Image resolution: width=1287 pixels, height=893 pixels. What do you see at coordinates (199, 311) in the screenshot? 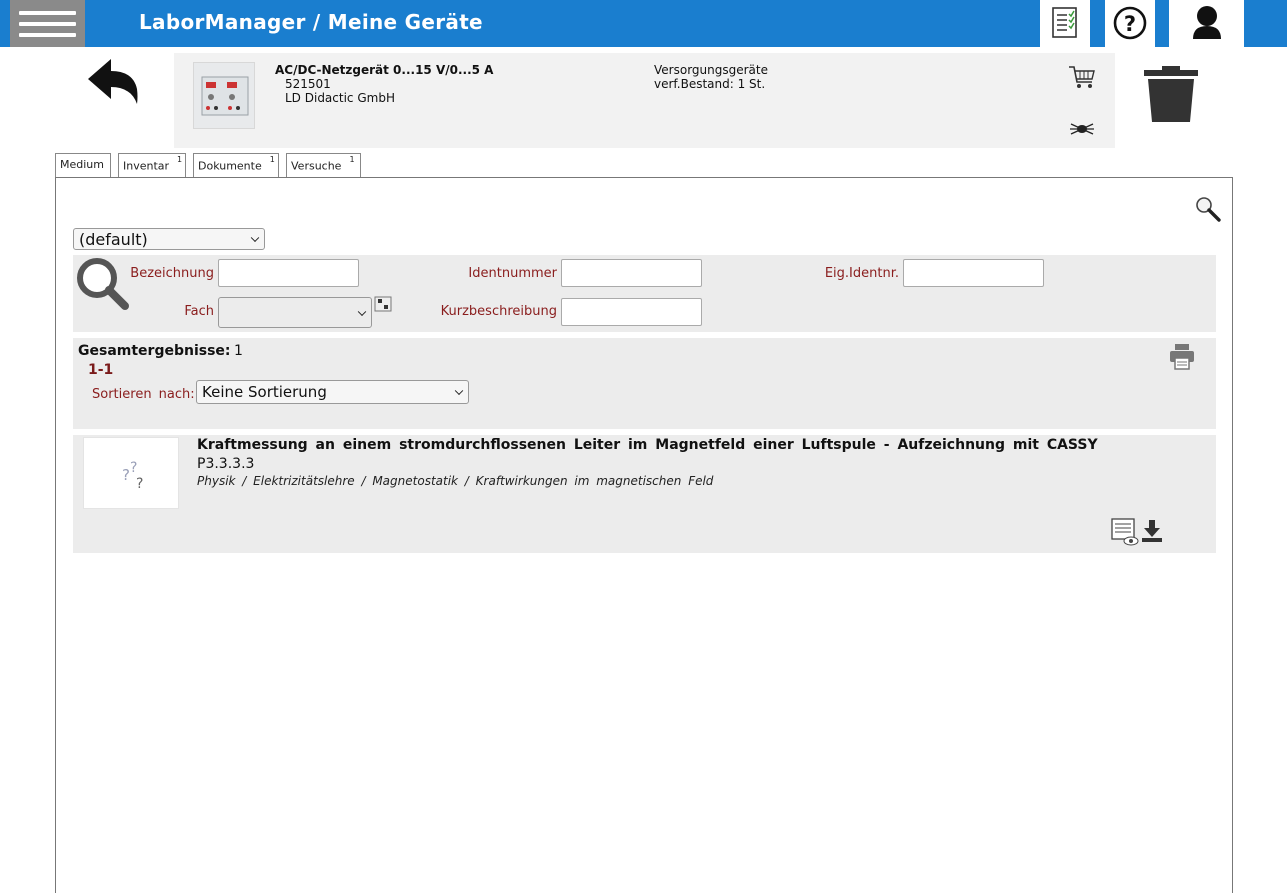
I see `fach-label: Fach` at bounding box center [199, 311].